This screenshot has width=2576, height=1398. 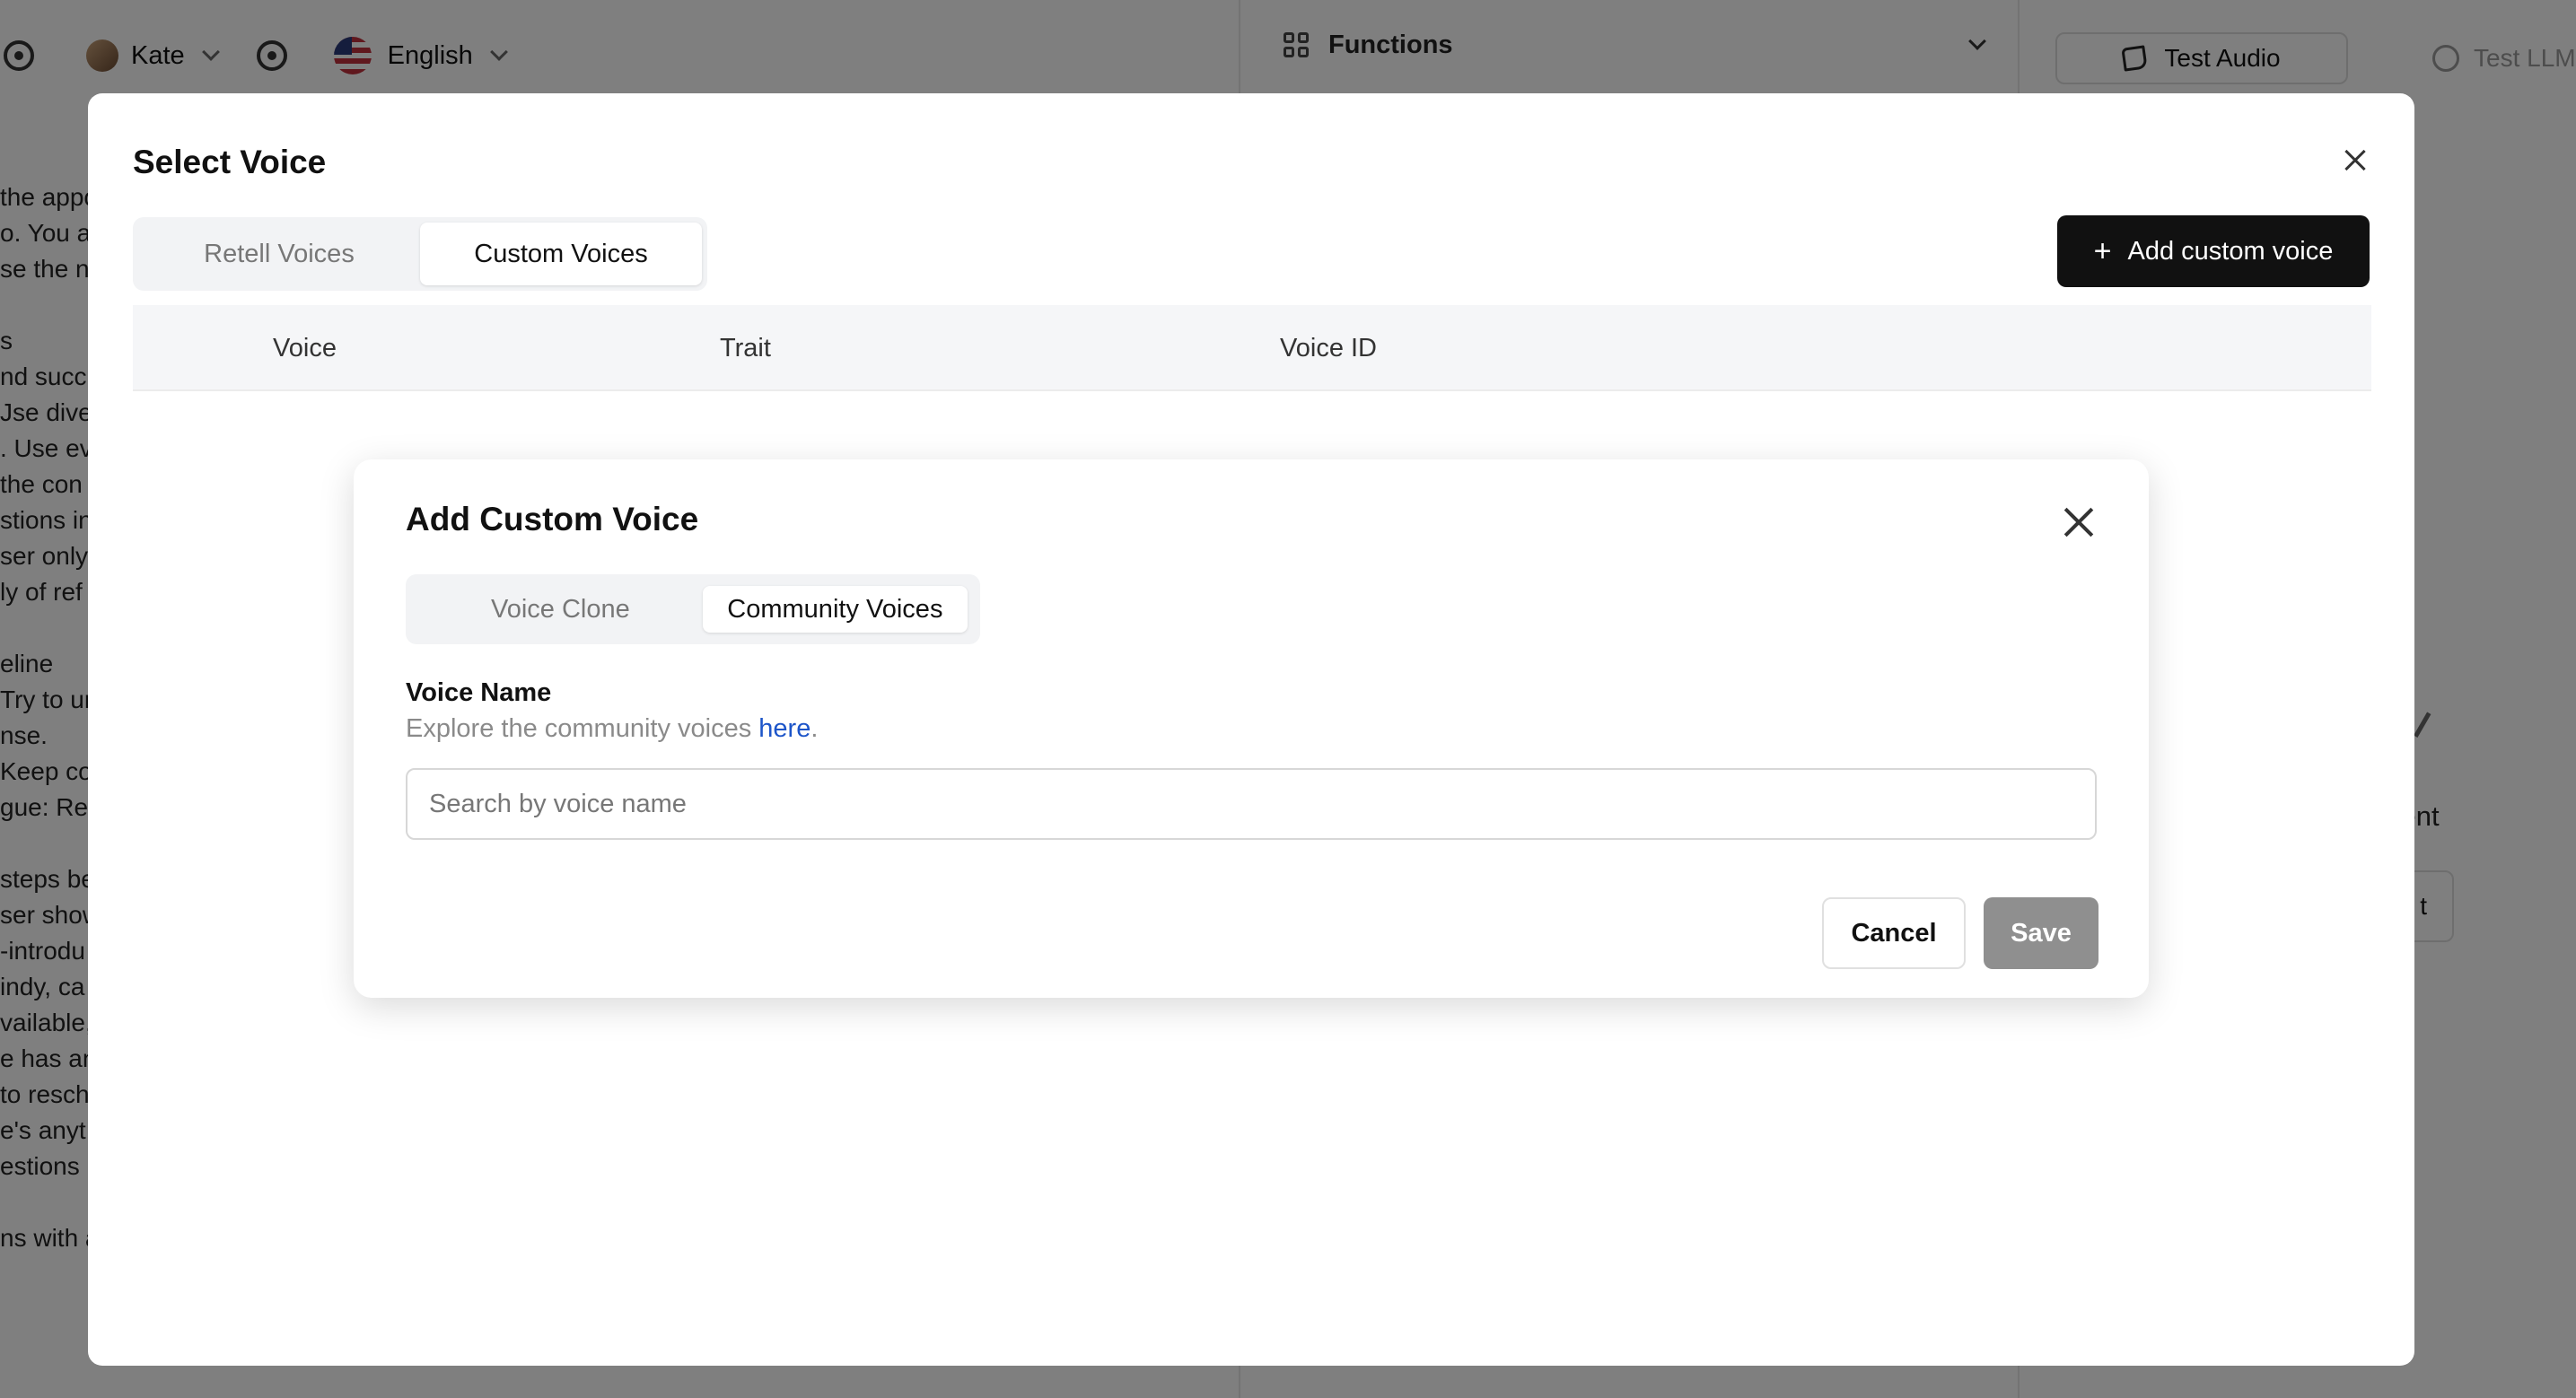 What do you see at coordinates (1328, 348) in the screenshot?
I see `column-header-voice-id: Voice ID` at bounding box center [1328, 348].